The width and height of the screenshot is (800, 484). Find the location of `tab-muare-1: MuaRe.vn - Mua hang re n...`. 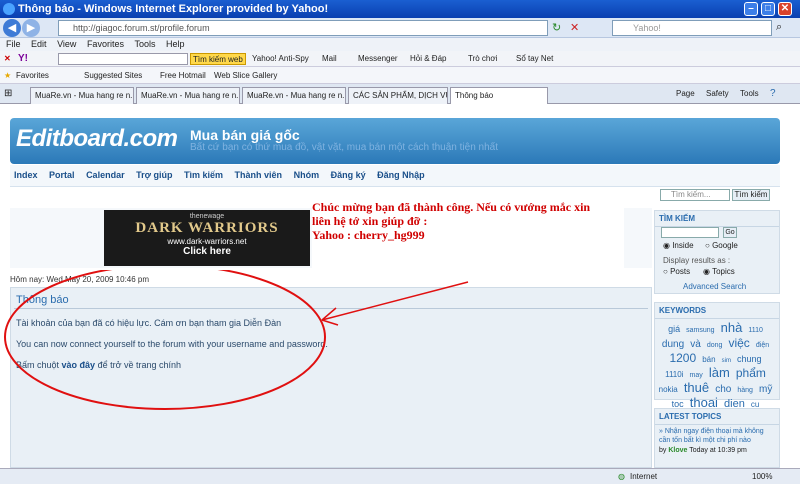

tab-muare-1: MuaRe.vn - Mua hang re n... is located at coordinates (82, 95).